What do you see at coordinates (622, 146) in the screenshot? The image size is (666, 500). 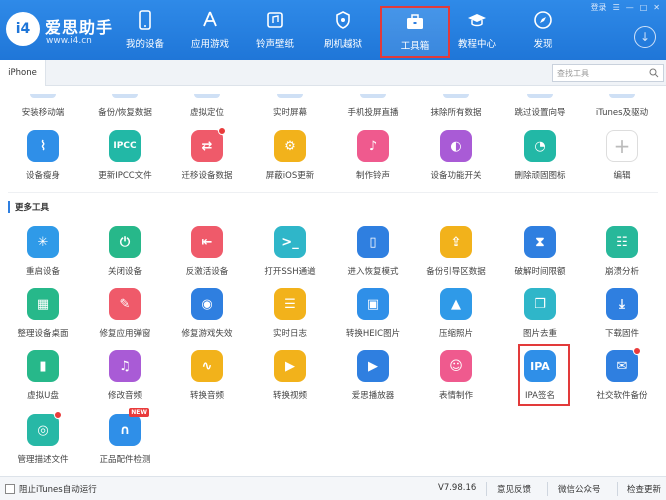 I see `icon-glyph: +` at bounding box center [622, 146].